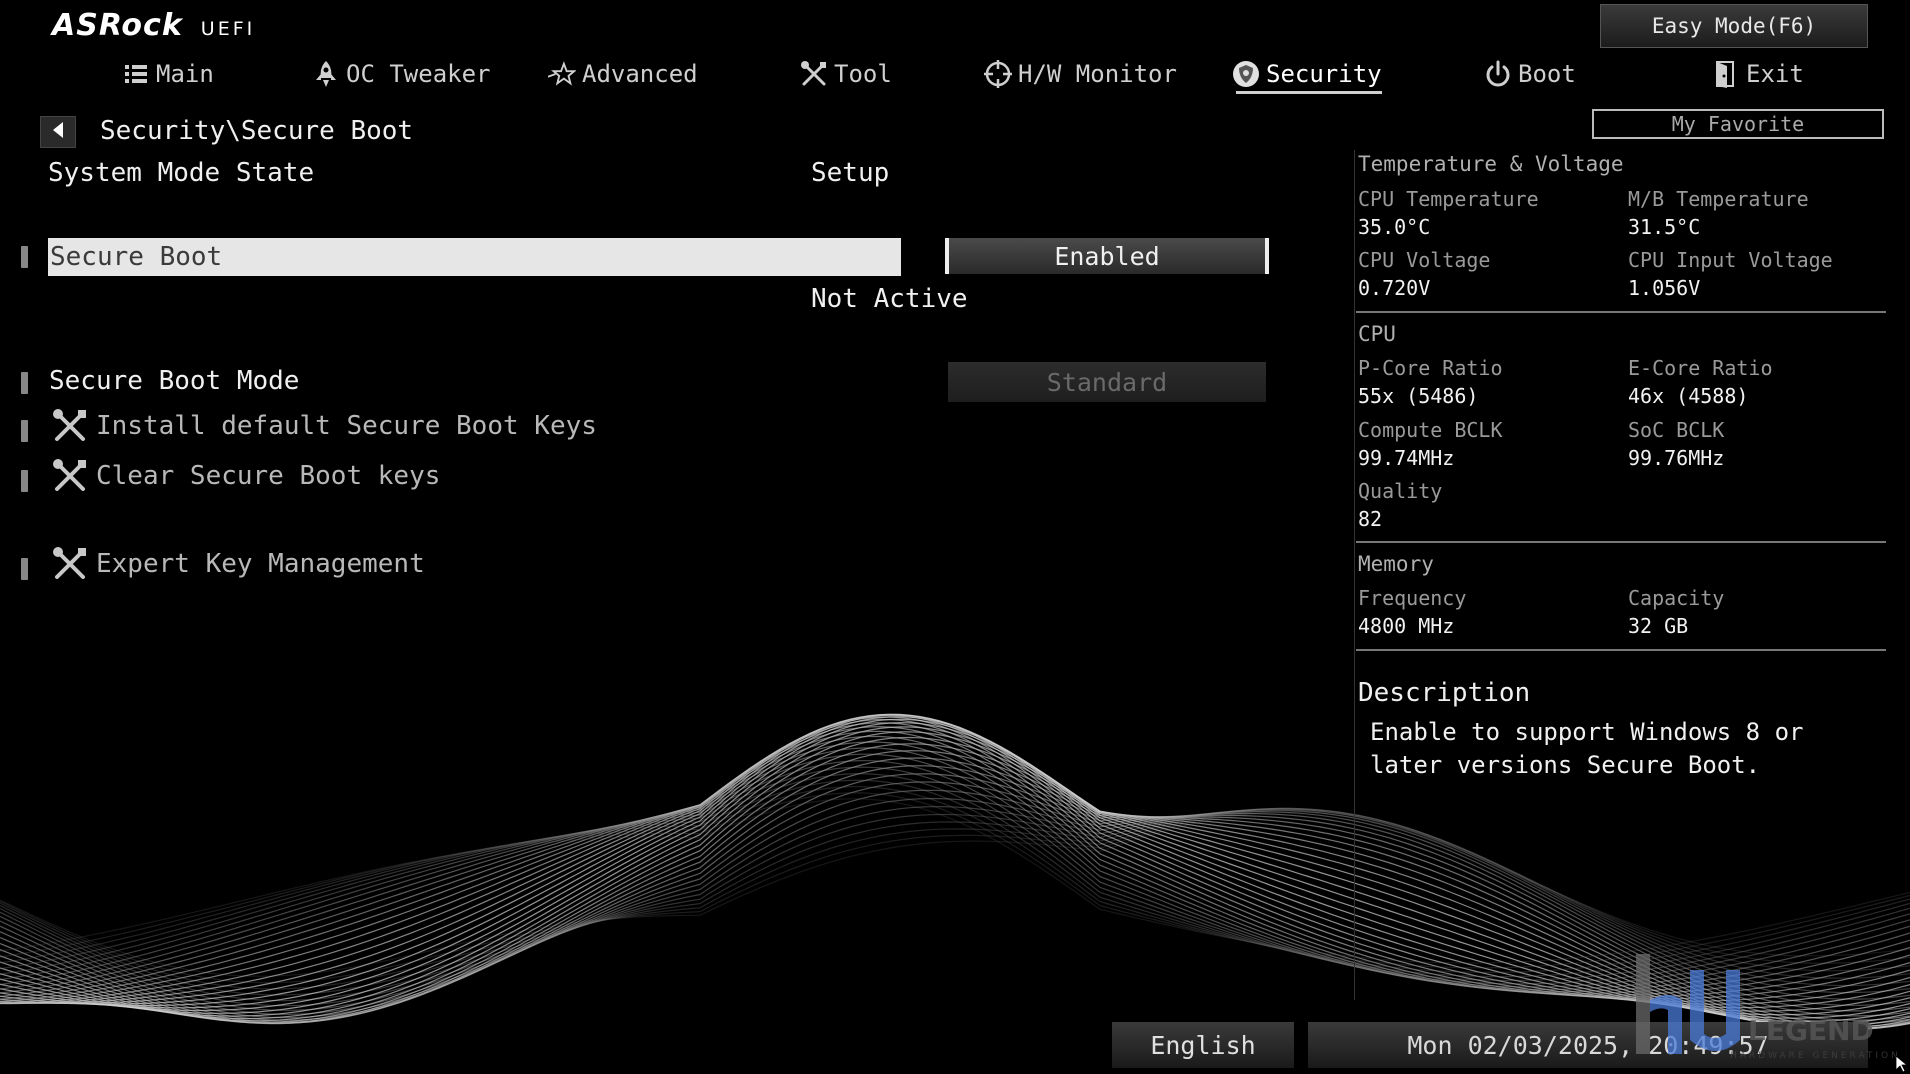 The image size is (1910, 1074). I want to click on crosshair-icon, so click(998, 74).